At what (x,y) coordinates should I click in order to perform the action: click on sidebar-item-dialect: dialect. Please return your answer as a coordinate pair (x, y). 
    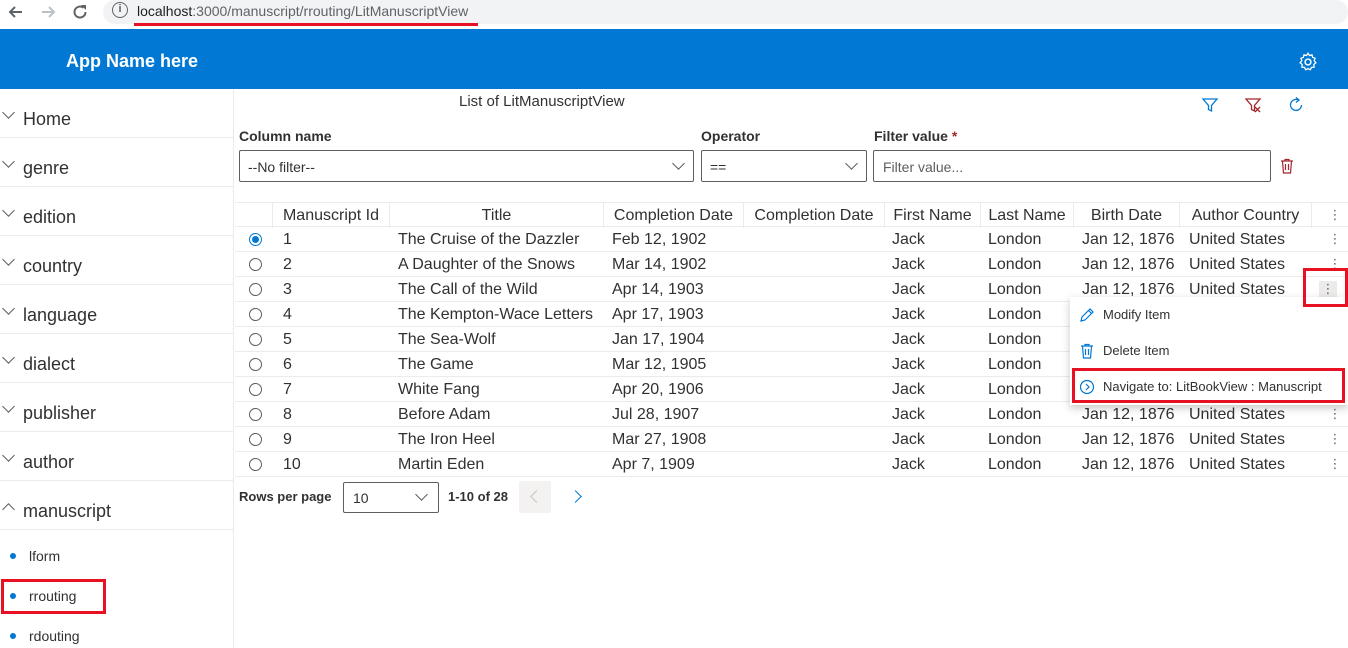
    Looking at the image, I should click on (116, 358).